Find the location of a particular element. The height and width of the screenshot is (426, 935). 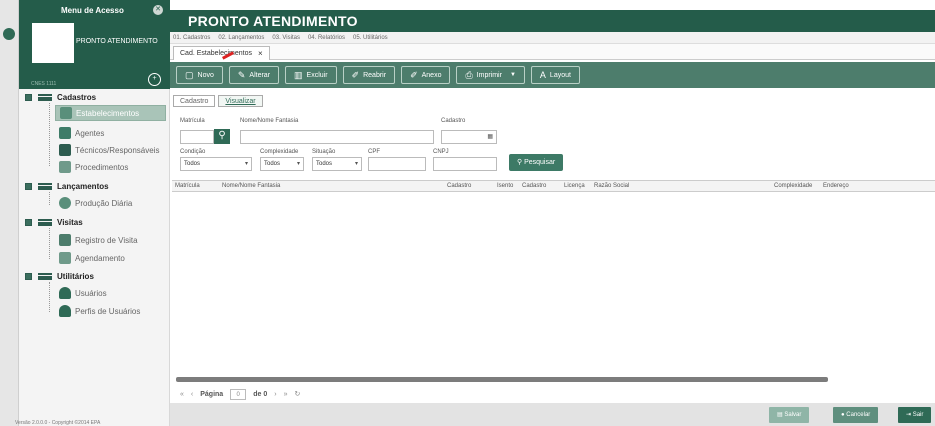

salvar-button: ▤ Salvar is located at coordinates (789, 415).